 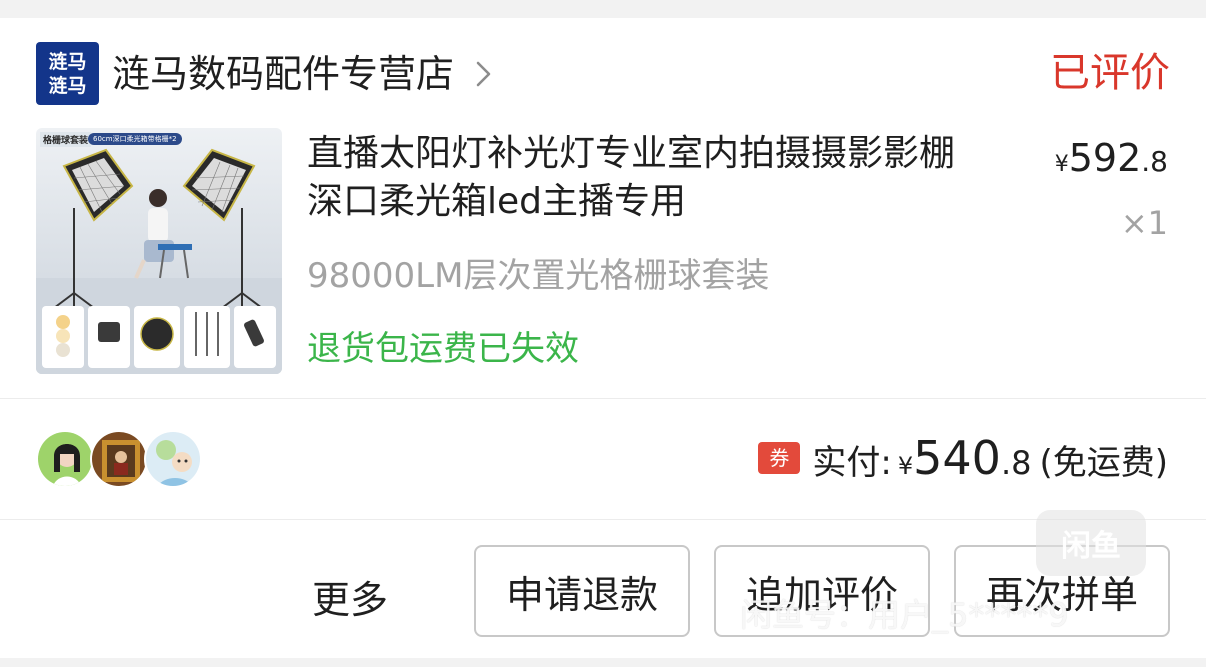 What do you see at coordinates (1016, 463) in the screenshot?
I see `paid-amount-decimal: .8` at bounding box center [1016, 463].